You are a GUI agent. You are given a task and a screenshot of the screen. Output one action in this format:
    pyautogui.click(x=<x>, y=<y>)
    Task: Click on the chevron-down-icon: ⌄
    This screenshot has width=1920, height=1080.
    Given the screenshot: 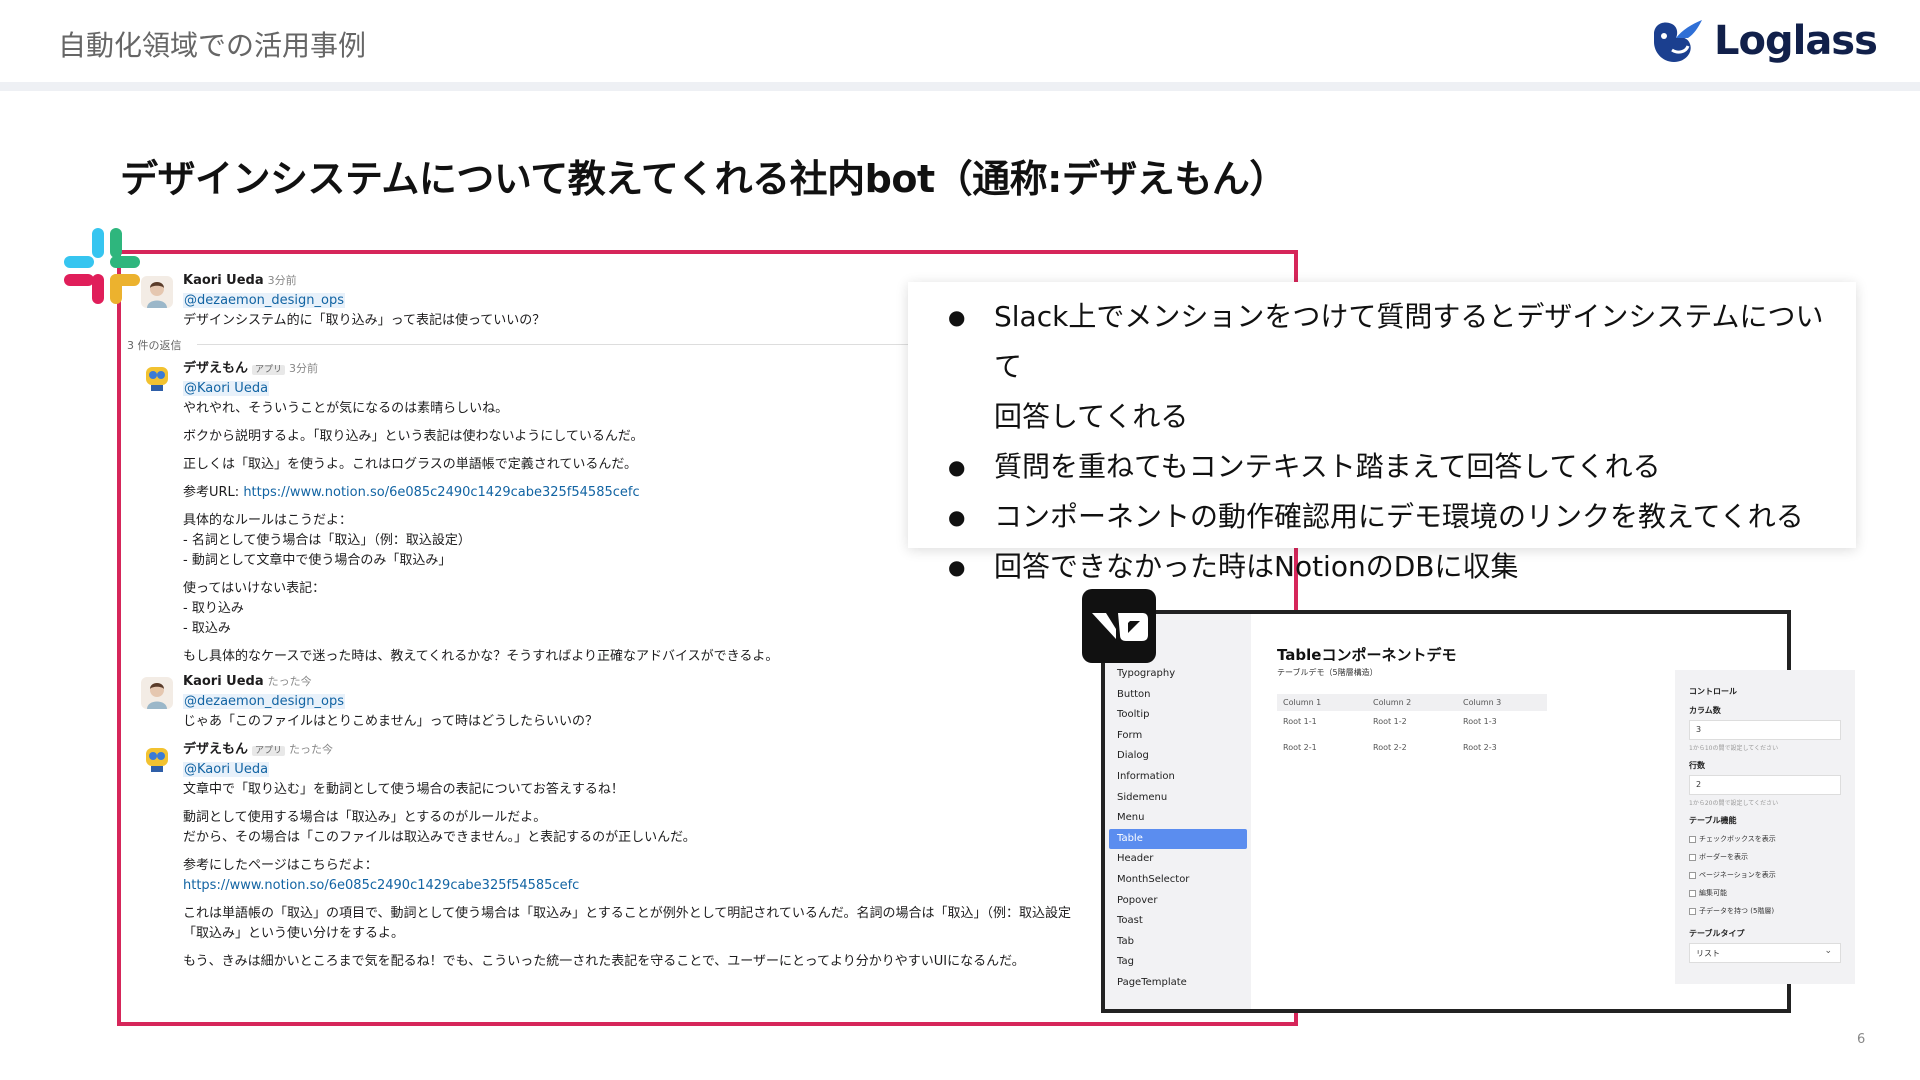 What is the action you would take?
    pyautogui.click(x=1828, y=951)
    